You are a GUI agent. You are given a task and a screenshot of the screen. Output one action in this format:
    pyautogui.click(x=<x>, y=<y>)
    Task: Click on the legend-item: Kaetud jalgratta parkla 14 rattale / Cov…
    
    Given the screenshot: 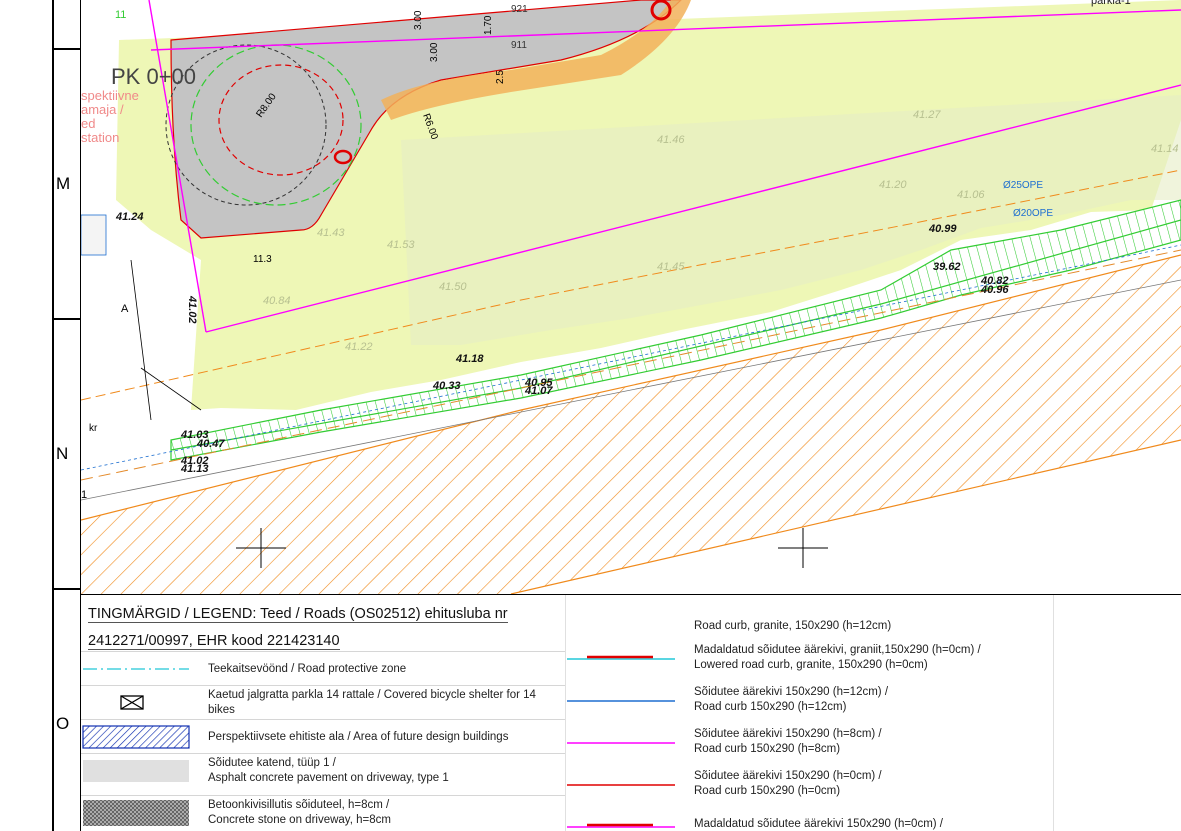 What is the action you would take?
    pyautogui.click(x=323, y=702)
    